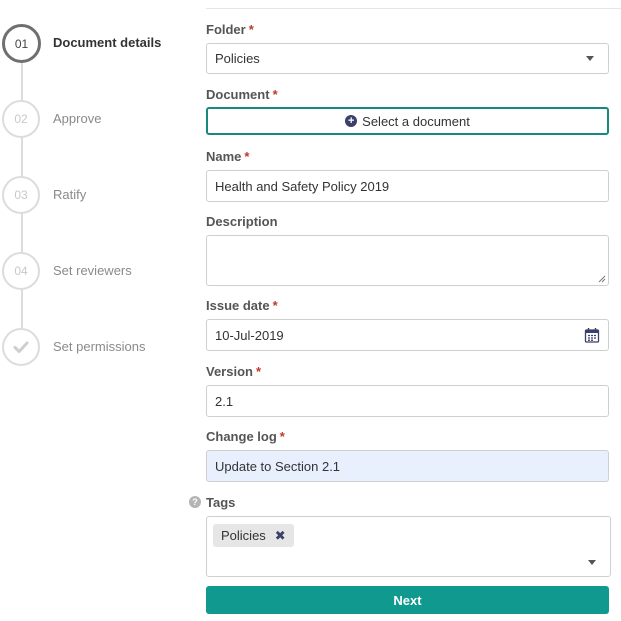 The image size is (621, 621). What do you see at coordinates (77, 118) in the screenshot?
I see `step-label: Approve` at bounding box center [77, 118].